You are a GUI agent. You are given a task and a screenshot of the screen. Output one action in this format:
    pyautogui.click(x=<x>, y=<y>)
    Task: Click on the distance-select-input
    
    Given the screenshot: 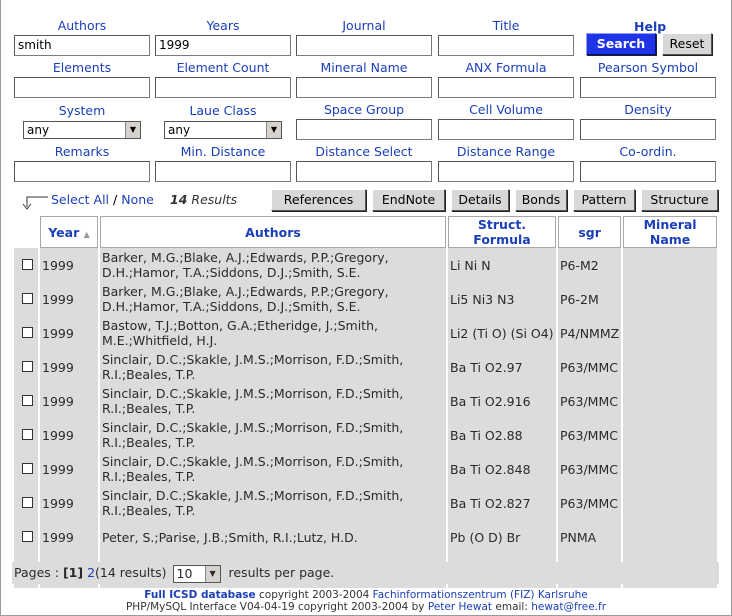 What is the action you would take?
    pyautogui.click(x=364, y=171)
    